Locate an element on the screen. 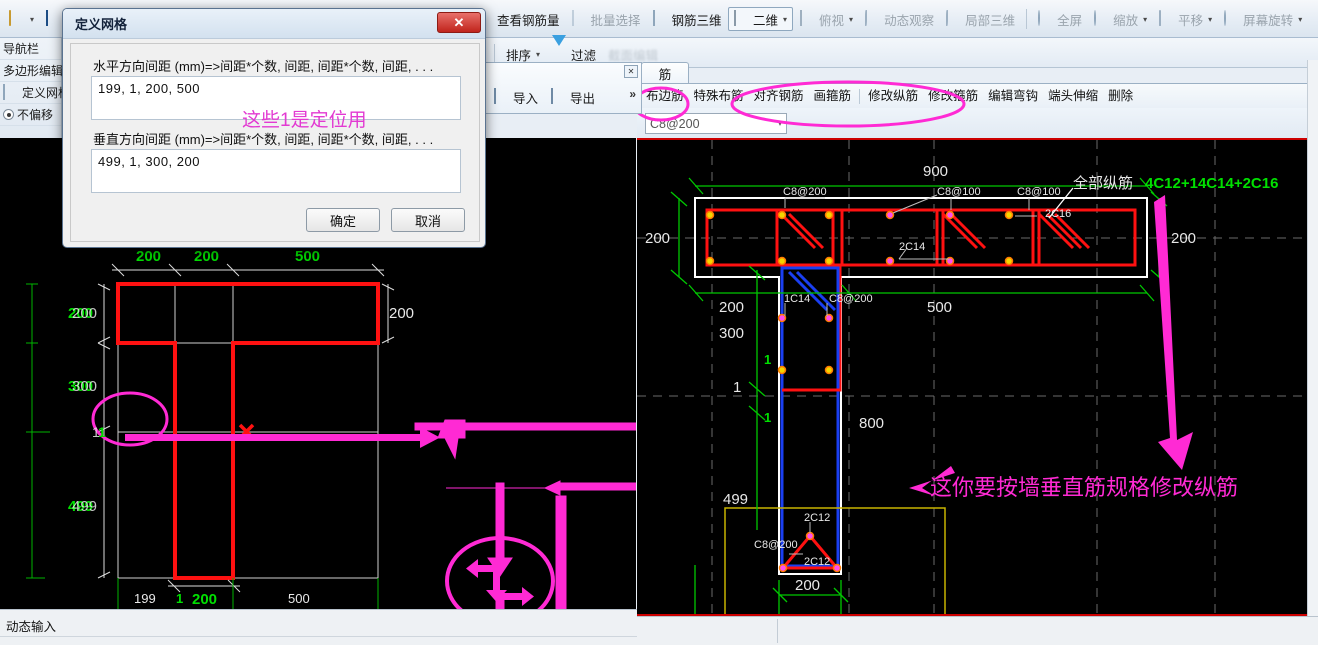 The height and width of the screenshot is (645, 1318). rebar-label-c8-200-b: C8@200 is located at coordinates (851, 299).